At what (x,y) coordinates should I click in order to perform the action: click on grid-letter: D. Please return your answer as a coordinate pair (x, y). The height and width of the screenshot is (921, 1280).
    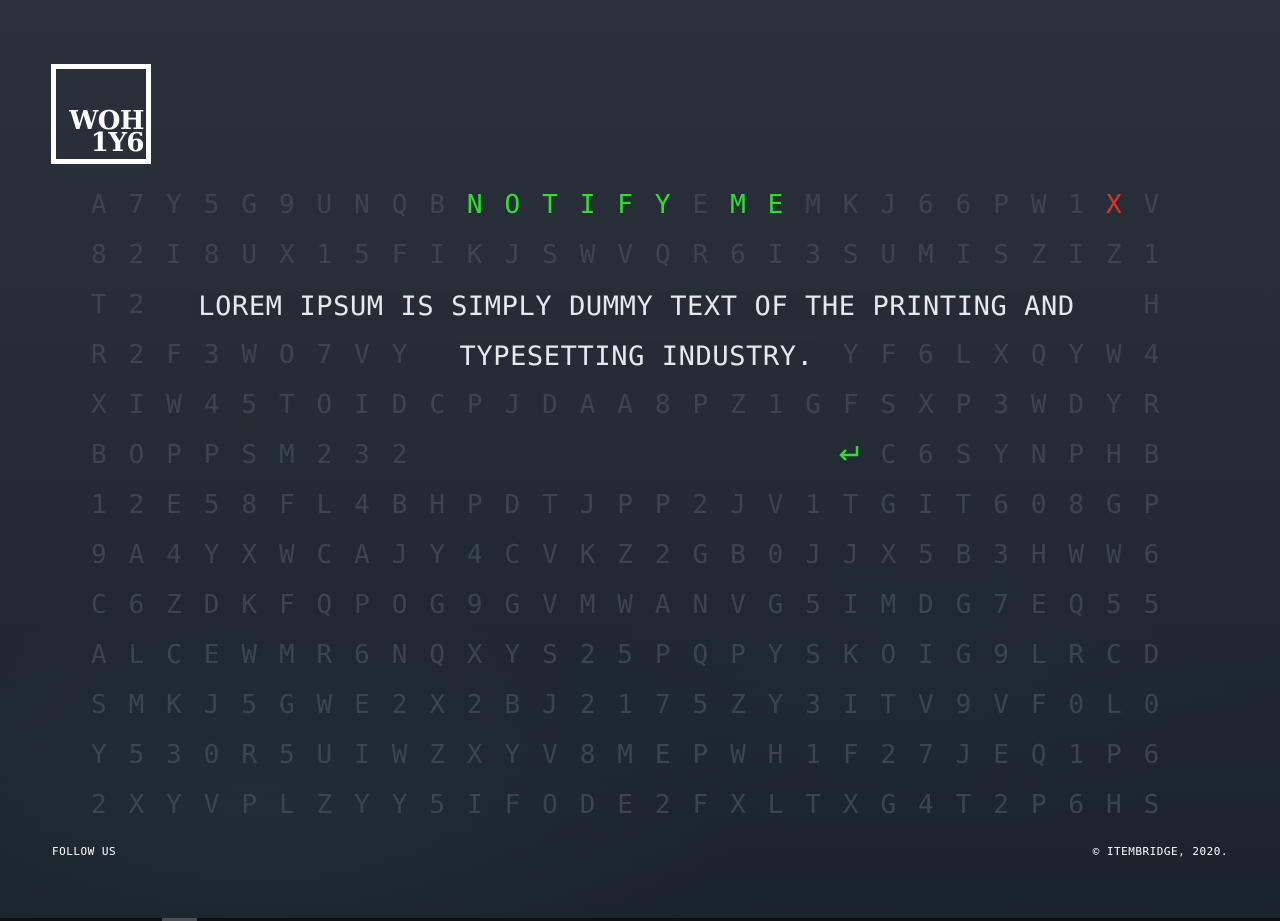
    Looking at the image, I should click on (1151, 655).